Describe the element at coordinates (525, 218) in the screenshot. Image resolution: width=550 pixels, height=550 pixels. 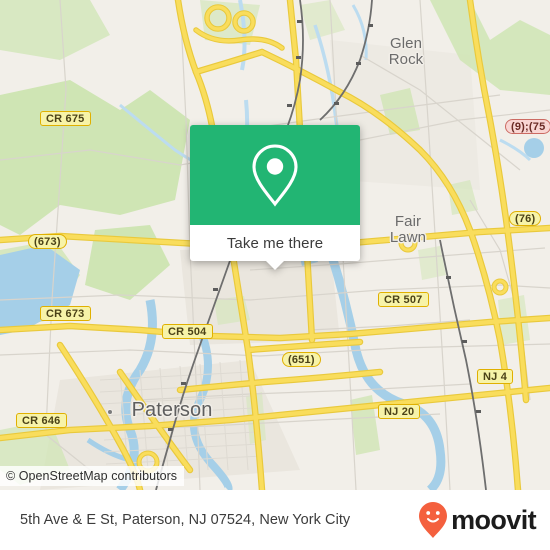
I see `route-shield-76: (76)` at that location.